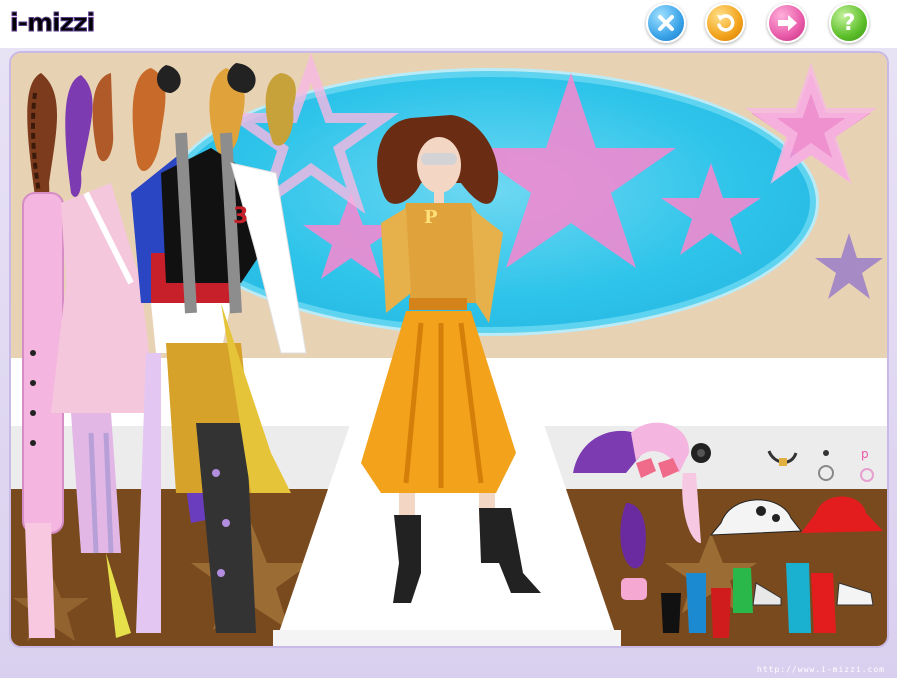  I want to click on cowboy-hat-option, so click(755, 517).